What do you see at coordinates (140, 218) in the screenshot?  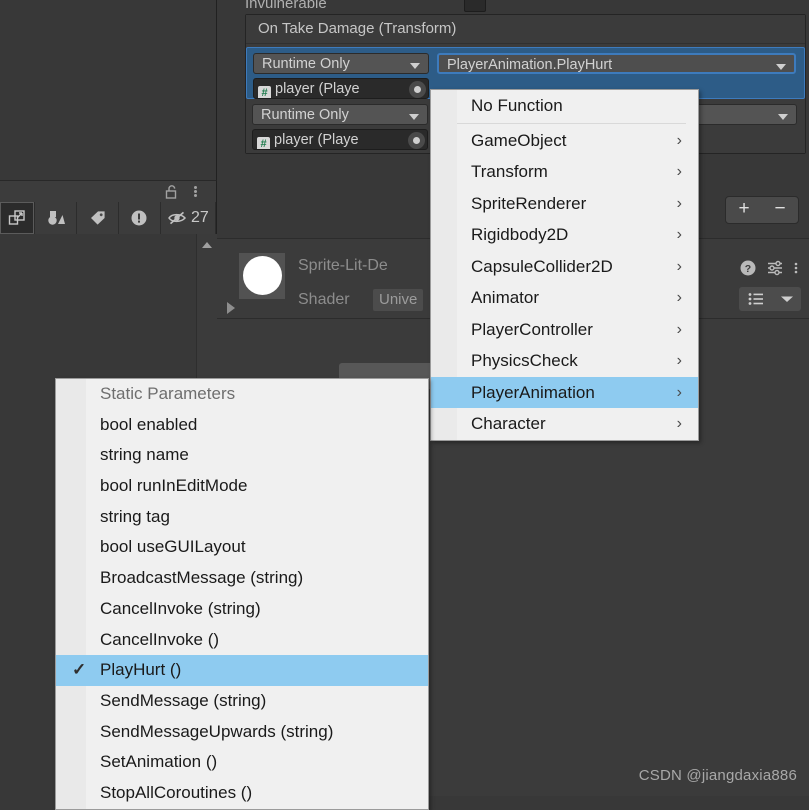 I see `warning-icon` at bounding box center [140, 218].